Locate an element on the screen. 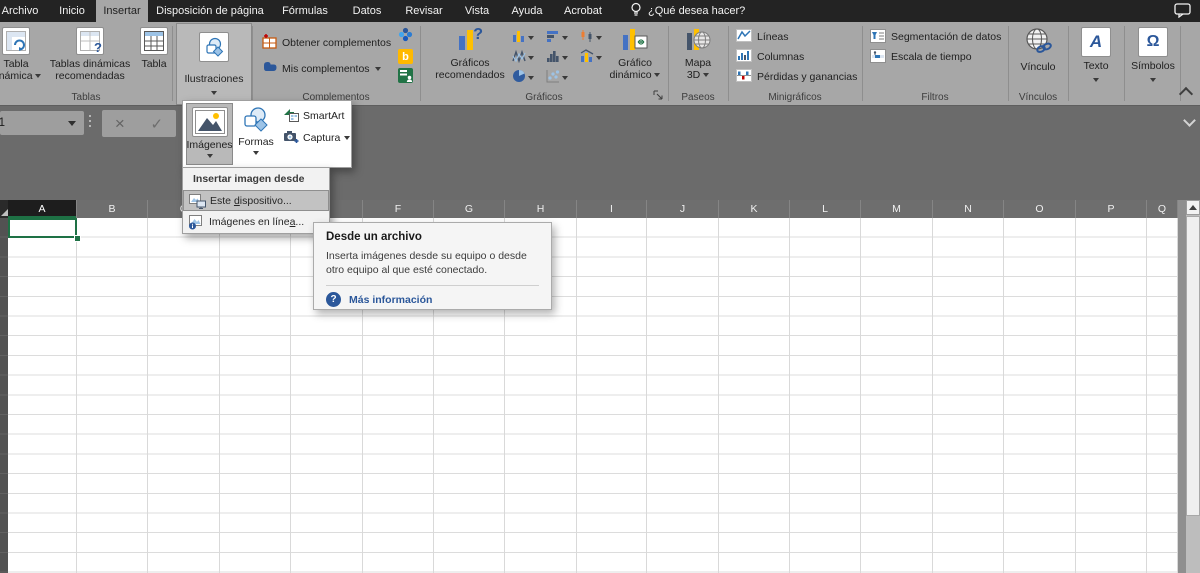 Image resolution: width=1200 pixels, height=573 pixels. sparkline-line-button: Líneas is located at coordinates (762, 37).